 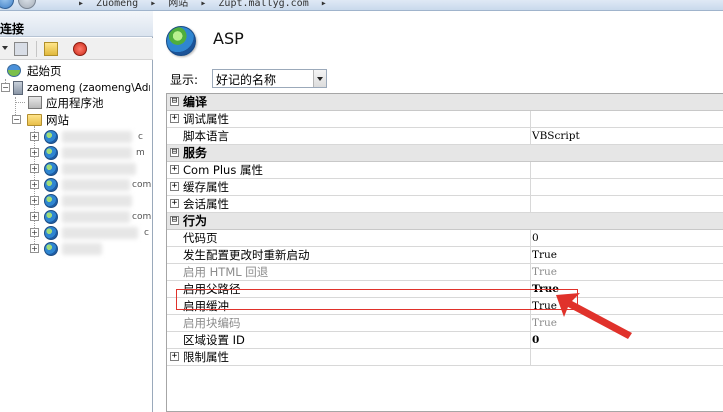 I want to click on app-pool-icon, so click(x=35, y=102).